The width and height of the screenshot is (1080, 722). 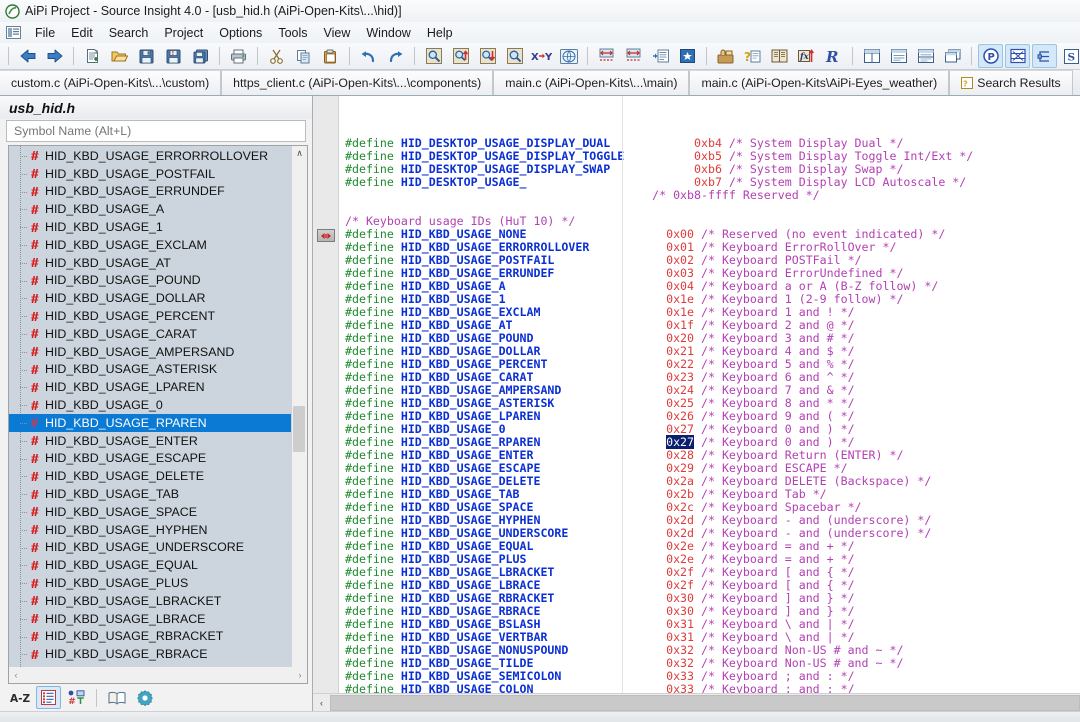 What do you see at coordinates (337, 33) in the screenshot?
I see `menu-item-view: View` at bounding box center [337, 33].